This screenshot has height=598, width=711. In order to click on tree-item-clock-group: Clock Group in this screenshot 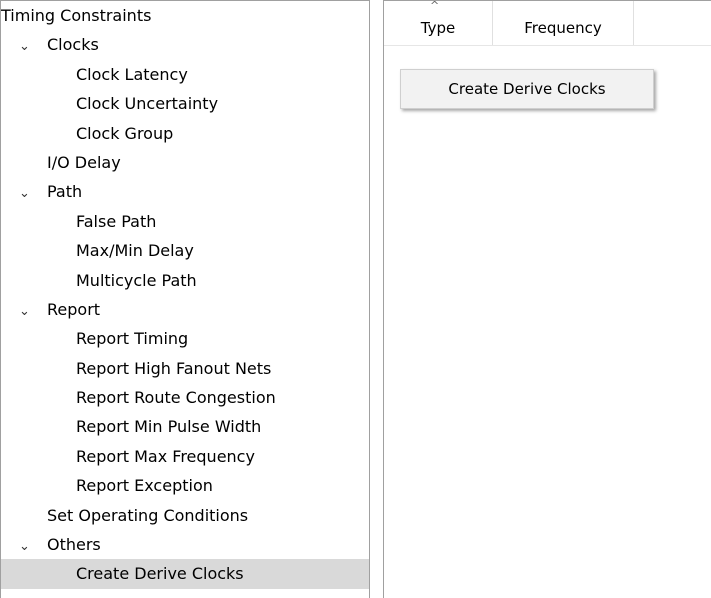, I will do `click(185, 133)`.